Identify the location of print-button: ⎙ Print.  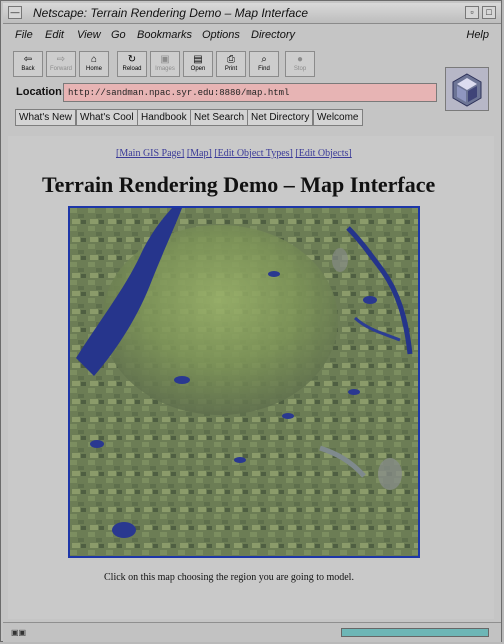
(231, 64).